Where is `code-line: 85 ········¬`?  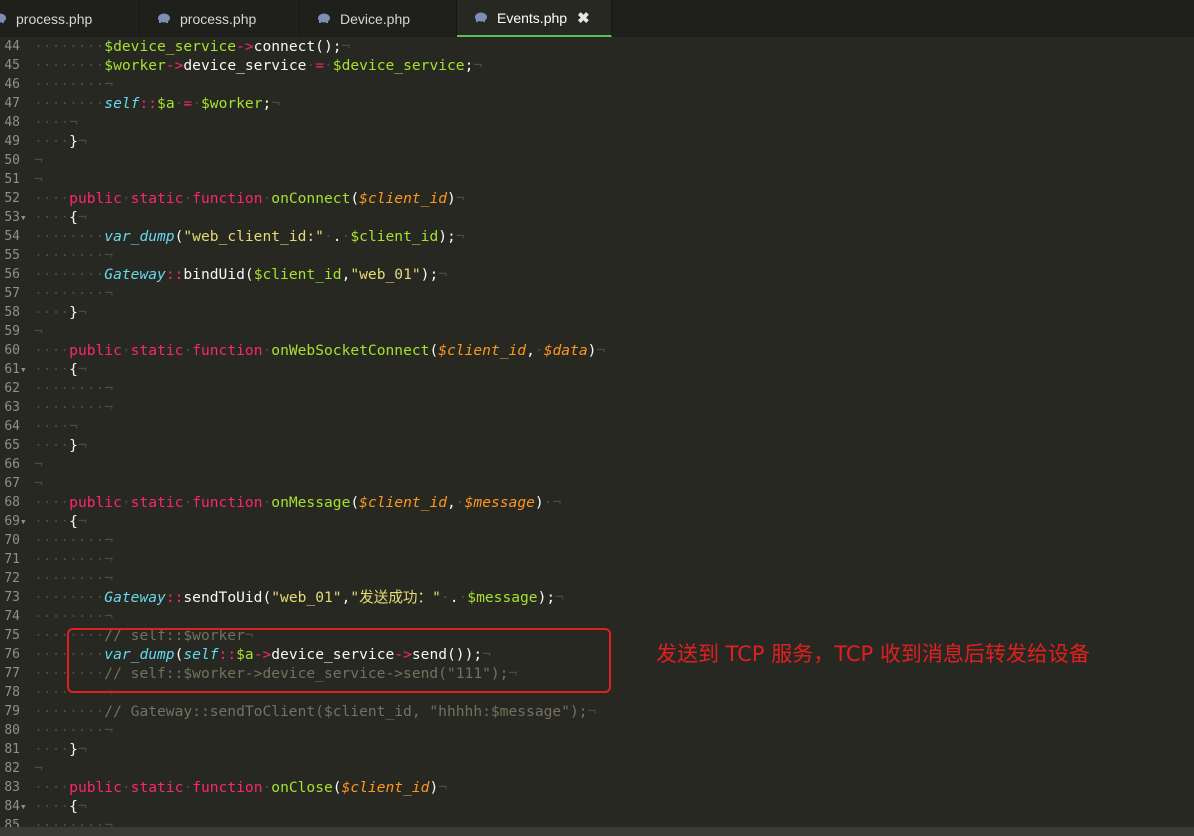 code-line: 85 ········¬ is located at coordinates (597, 821).